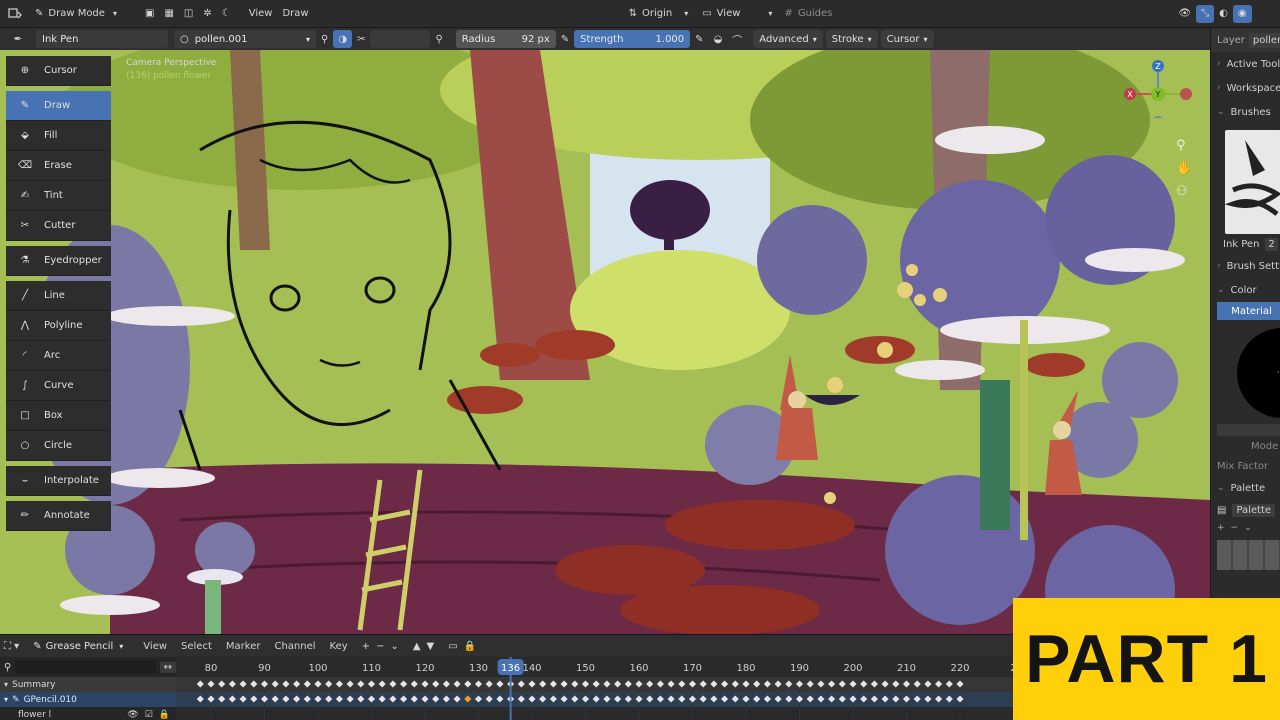 This screenshot has height=720, width=1280. What do you see at coordinates (1245, 488) in the screenshot?
I see `panel-palette: ⌄ Palette` at bounding box center [1245, 488].